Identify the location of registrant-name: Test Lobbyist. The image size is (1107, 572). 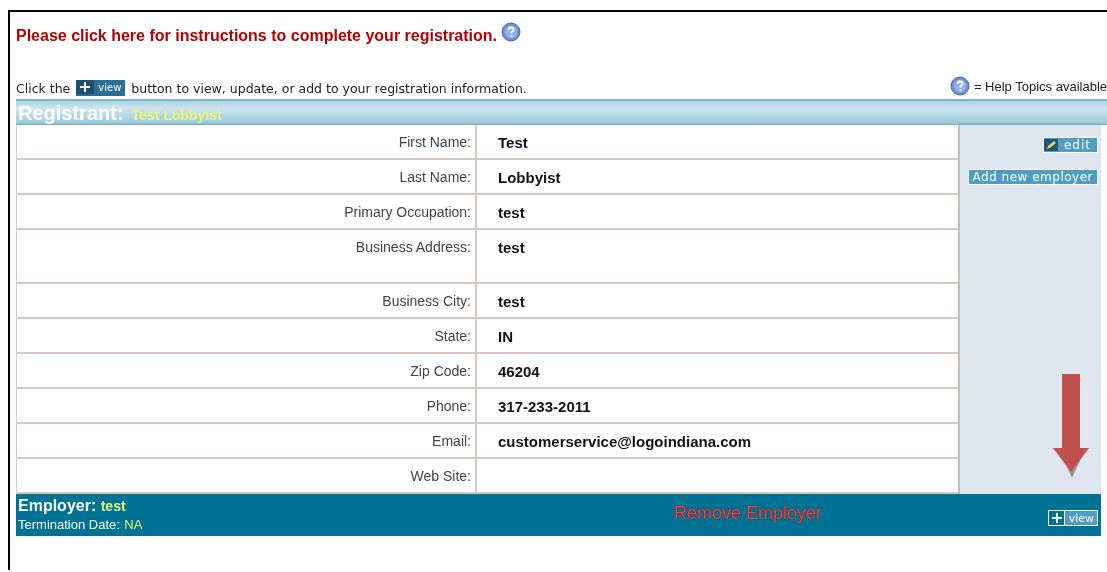
(176, 115).